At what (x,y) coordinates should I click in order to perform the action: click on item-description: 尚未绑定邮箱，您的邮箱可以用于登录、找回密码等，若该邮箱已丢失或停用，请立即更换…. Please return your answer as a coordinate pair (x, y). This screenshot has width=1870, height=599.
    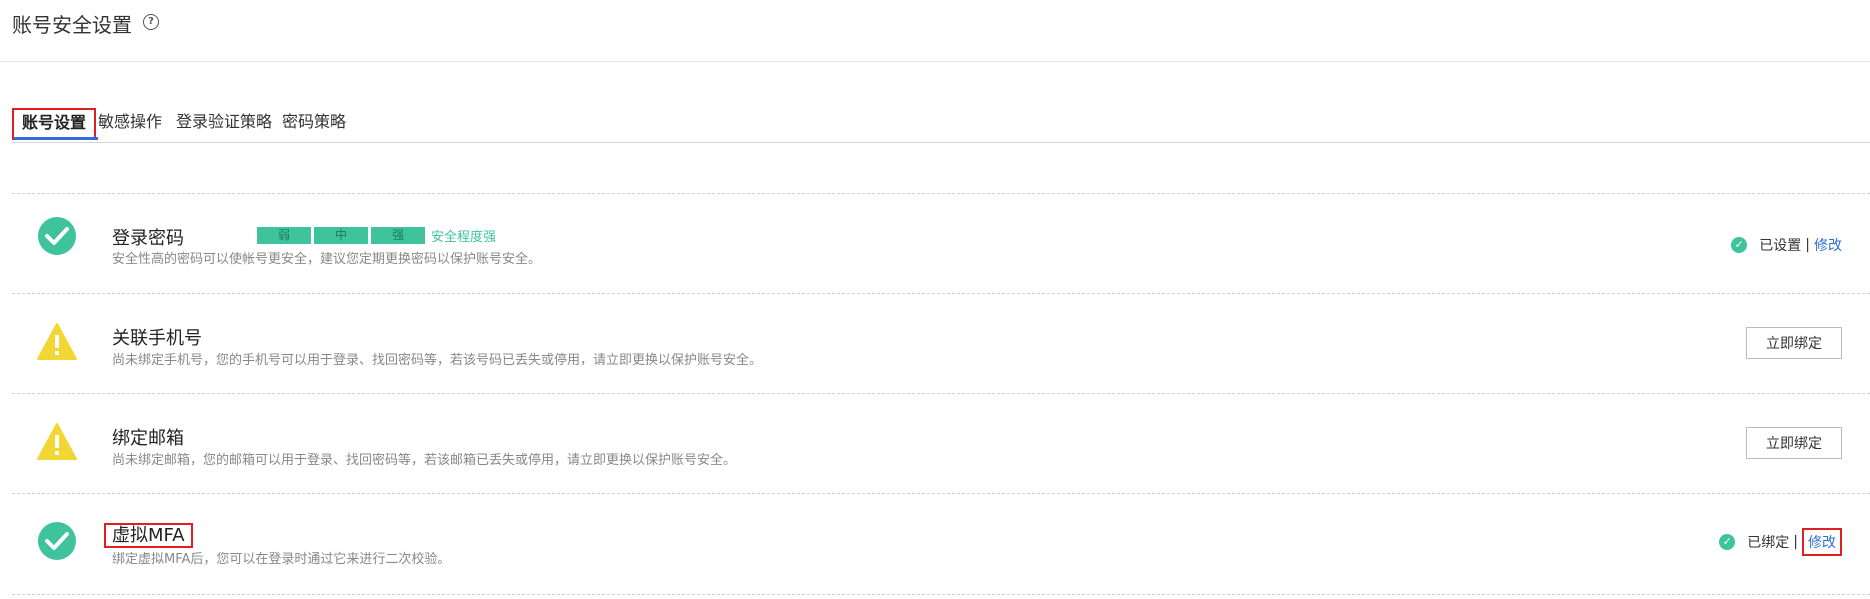
    Looking at the image, I should click on (424, 460).